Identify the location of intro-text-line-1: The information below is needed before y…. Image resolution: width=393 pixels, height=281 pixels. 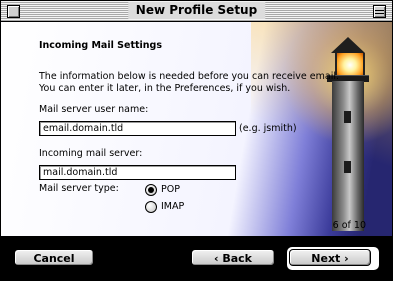
(189, 76).